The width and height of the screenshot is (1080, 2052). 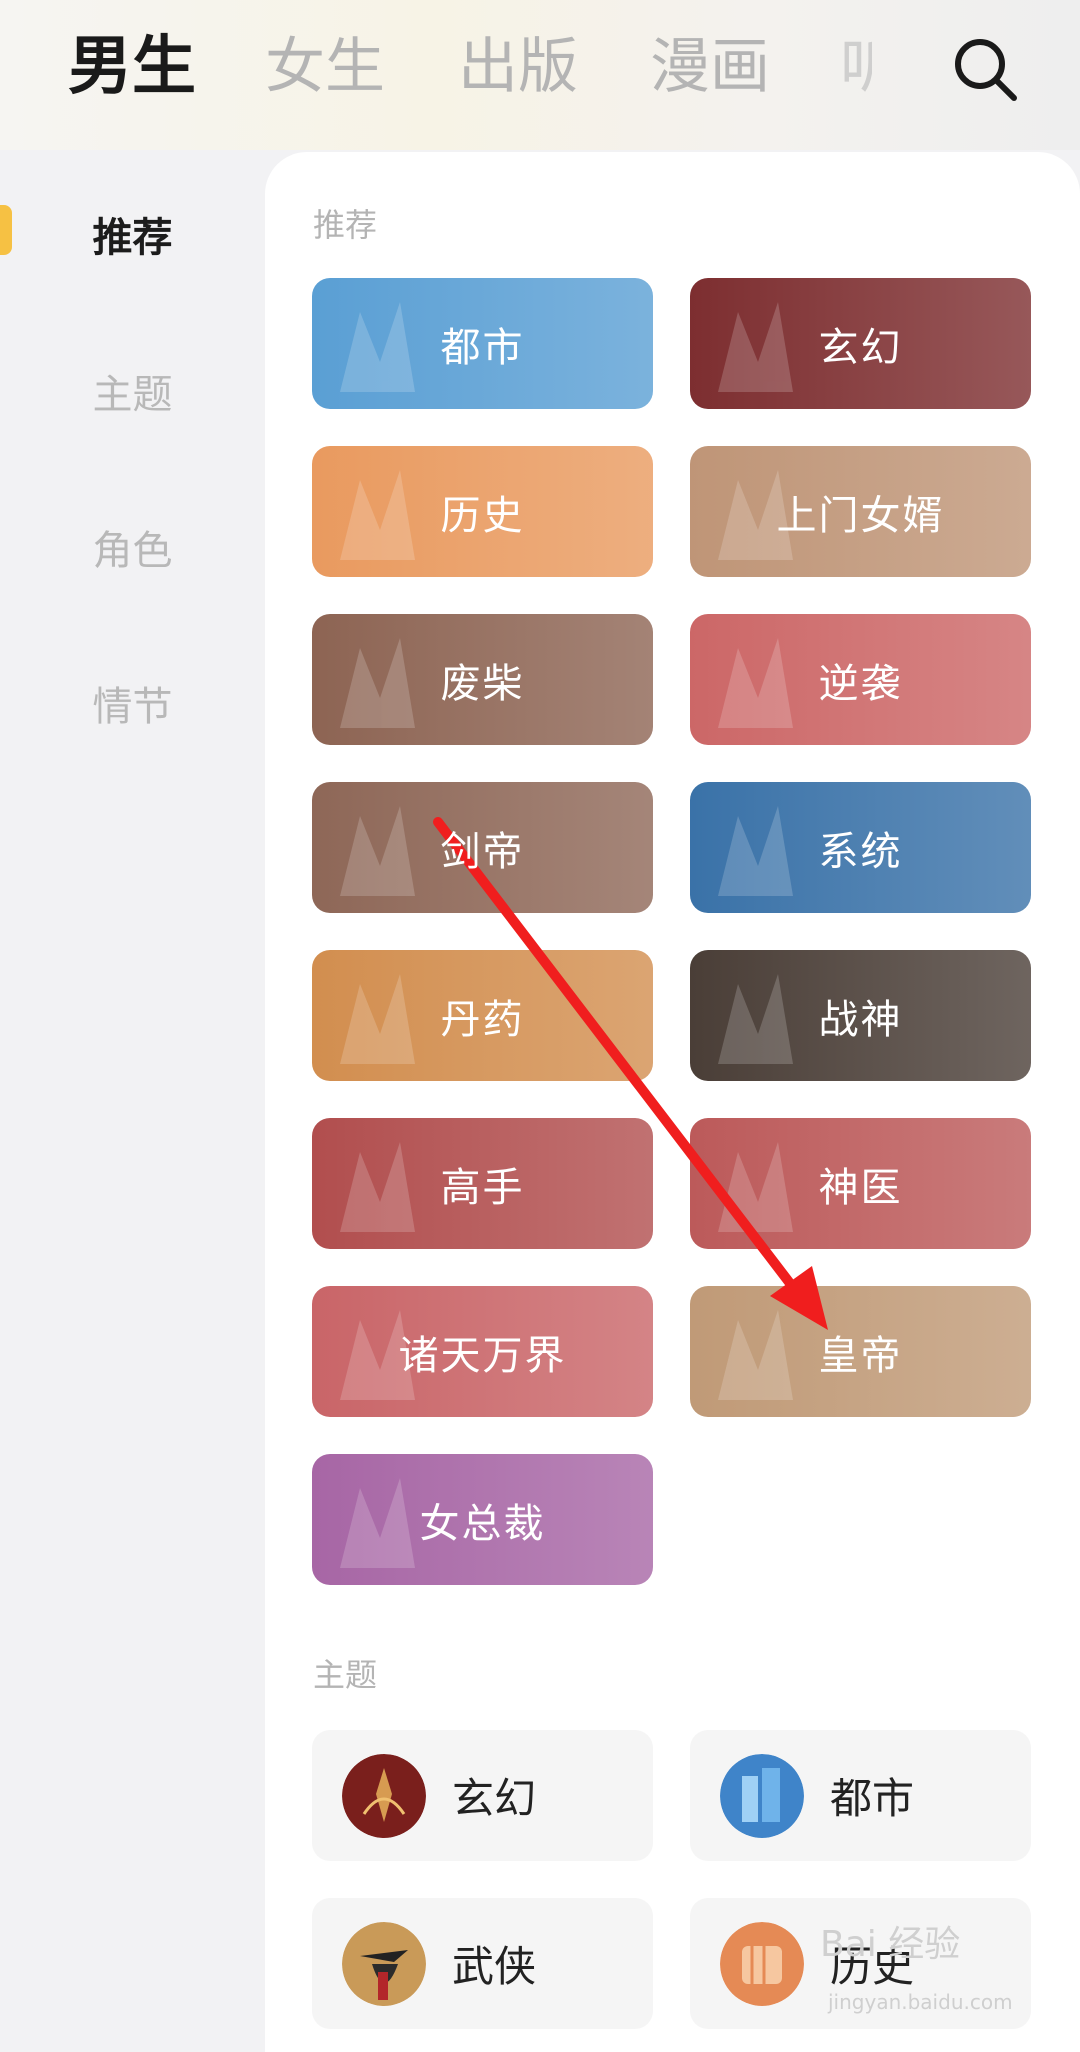 What do you see at coordinates (482, 851) in the screenshot?
I see `category-tile-label: 剑帝` at bounding box center [482, 851].